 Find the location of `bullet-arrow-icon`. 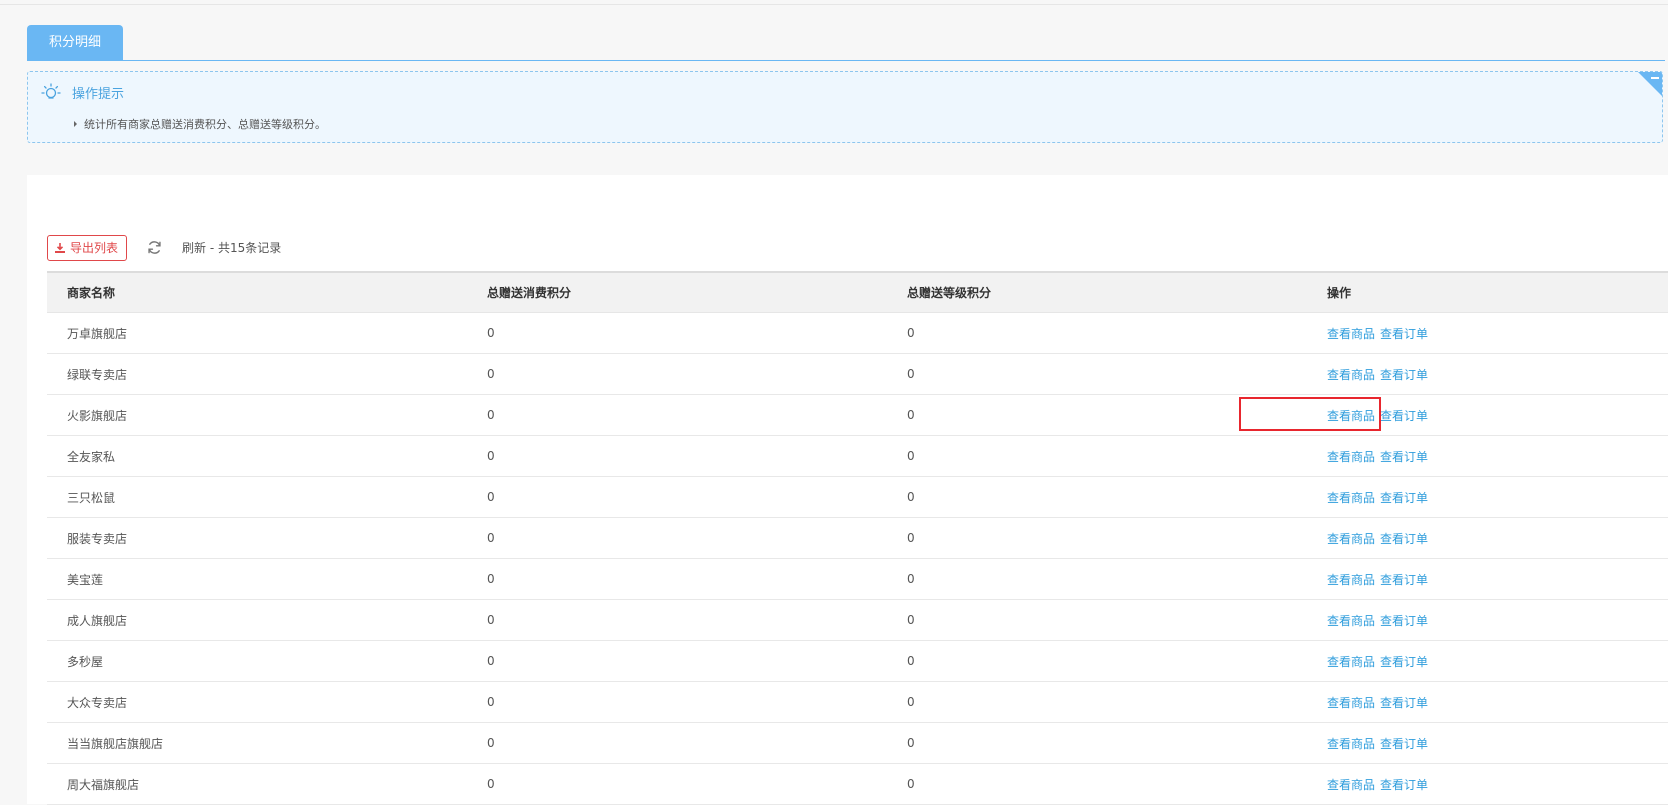

bullet-arrow-icon is located at coordinates (75, 124).